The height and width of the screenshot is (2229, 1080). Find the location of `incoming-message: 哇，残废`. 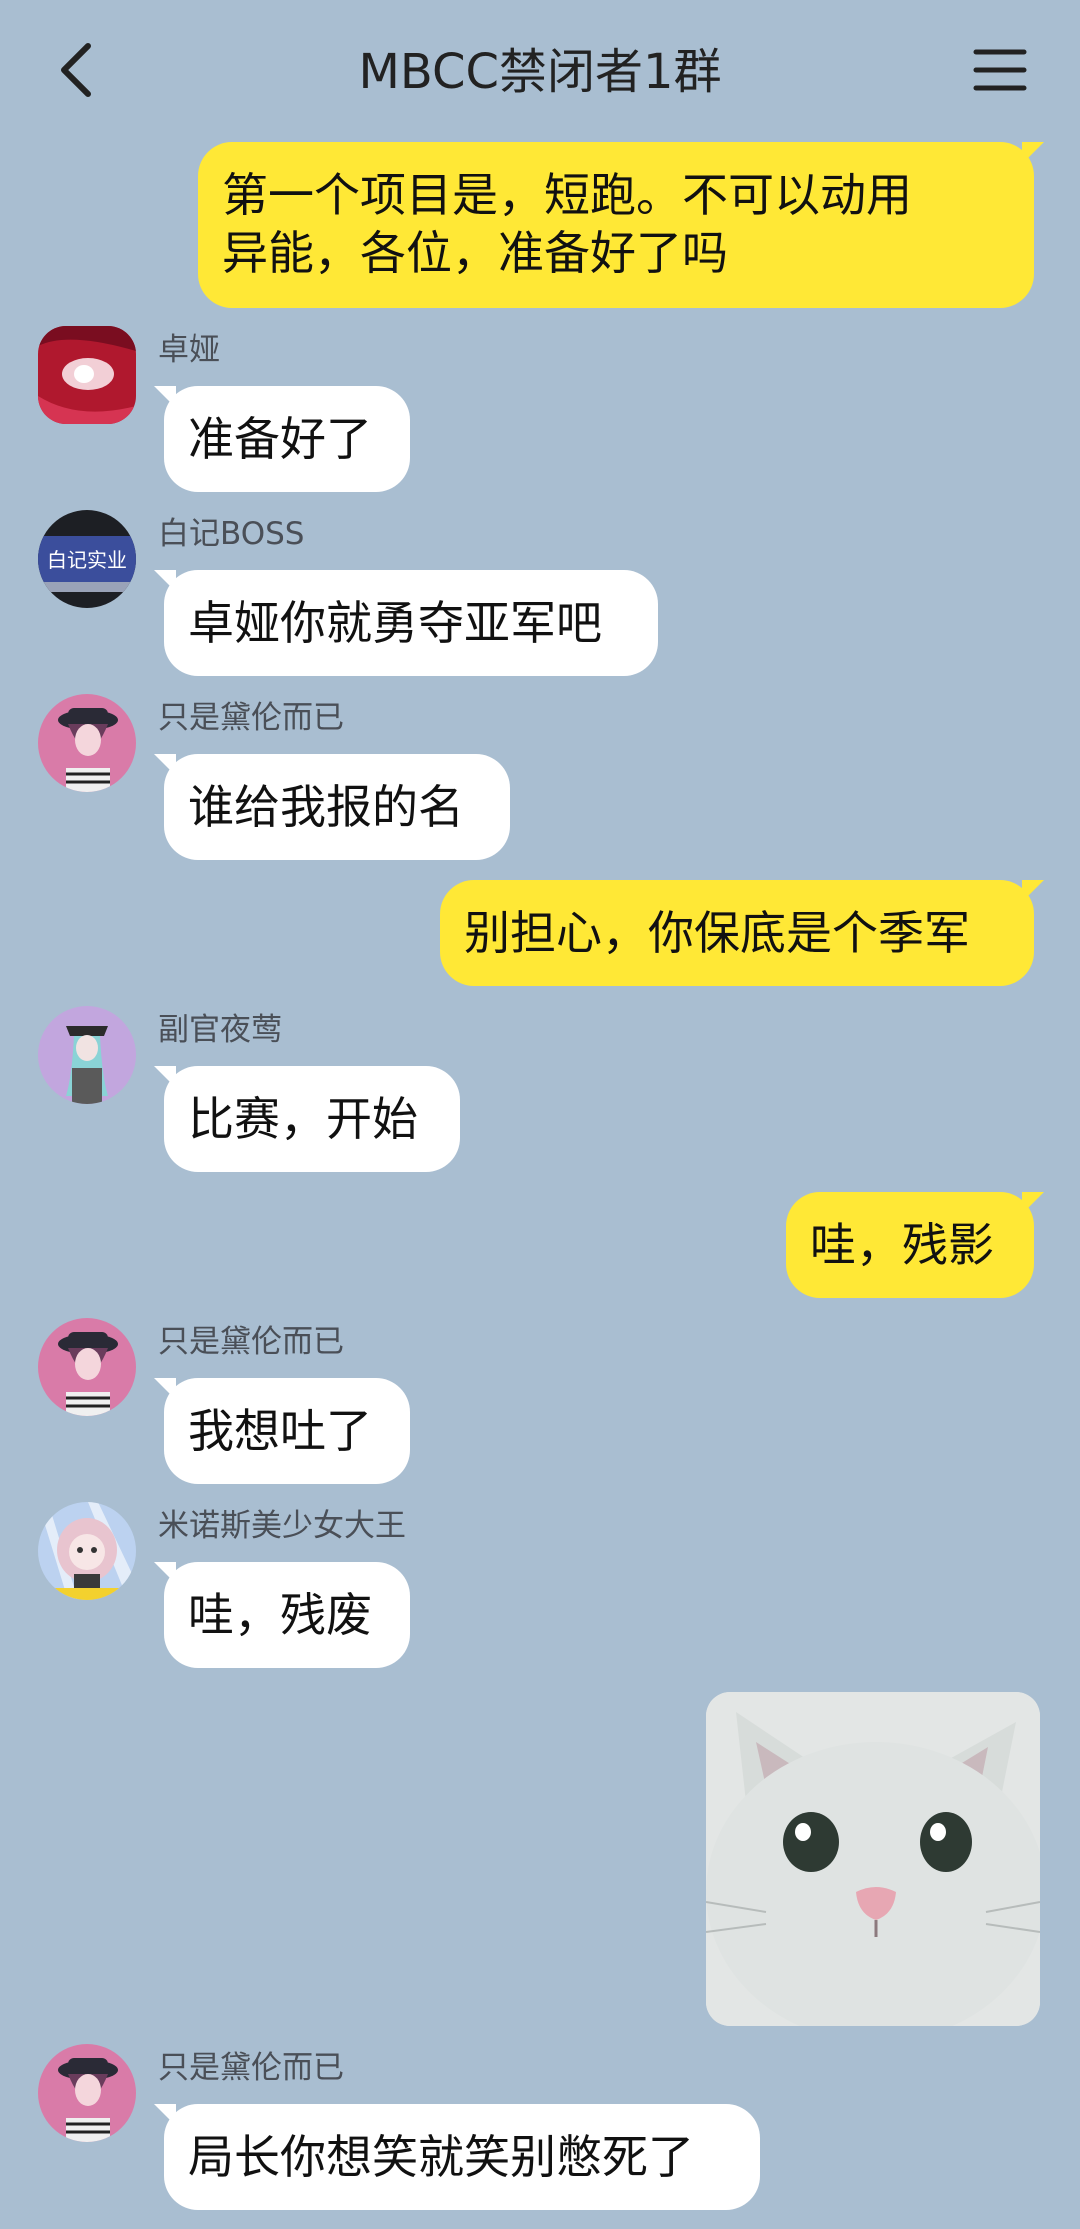

incoming-message: 哇，残废 is located at coordinates (282, 1615).